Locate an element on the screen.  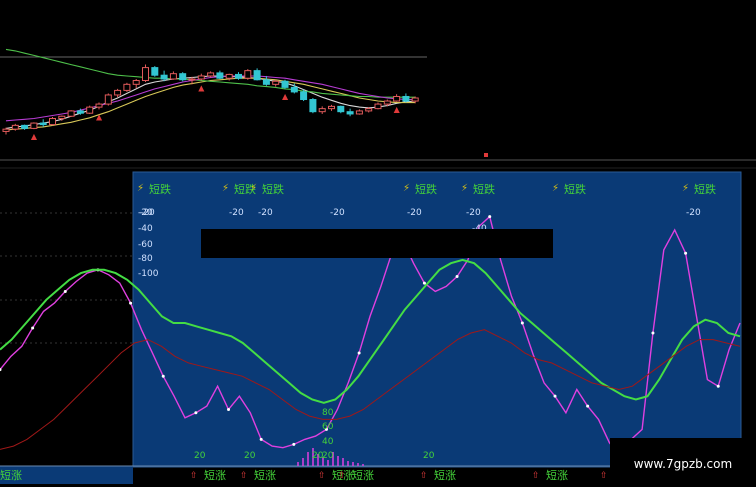
axis-label: -20 is located at coordinates (145, 213).